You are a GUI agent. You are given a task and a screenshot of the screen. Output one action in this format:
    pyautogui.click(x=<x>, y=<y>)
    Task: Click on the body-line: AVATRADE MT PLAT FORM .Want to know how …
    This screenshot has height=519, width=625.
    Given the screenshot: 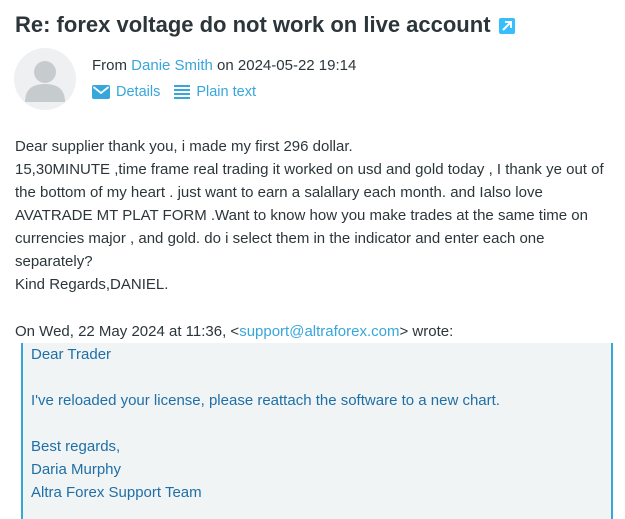 What is the action you would take?
    pyautogui.click(x=301, y=215)
    